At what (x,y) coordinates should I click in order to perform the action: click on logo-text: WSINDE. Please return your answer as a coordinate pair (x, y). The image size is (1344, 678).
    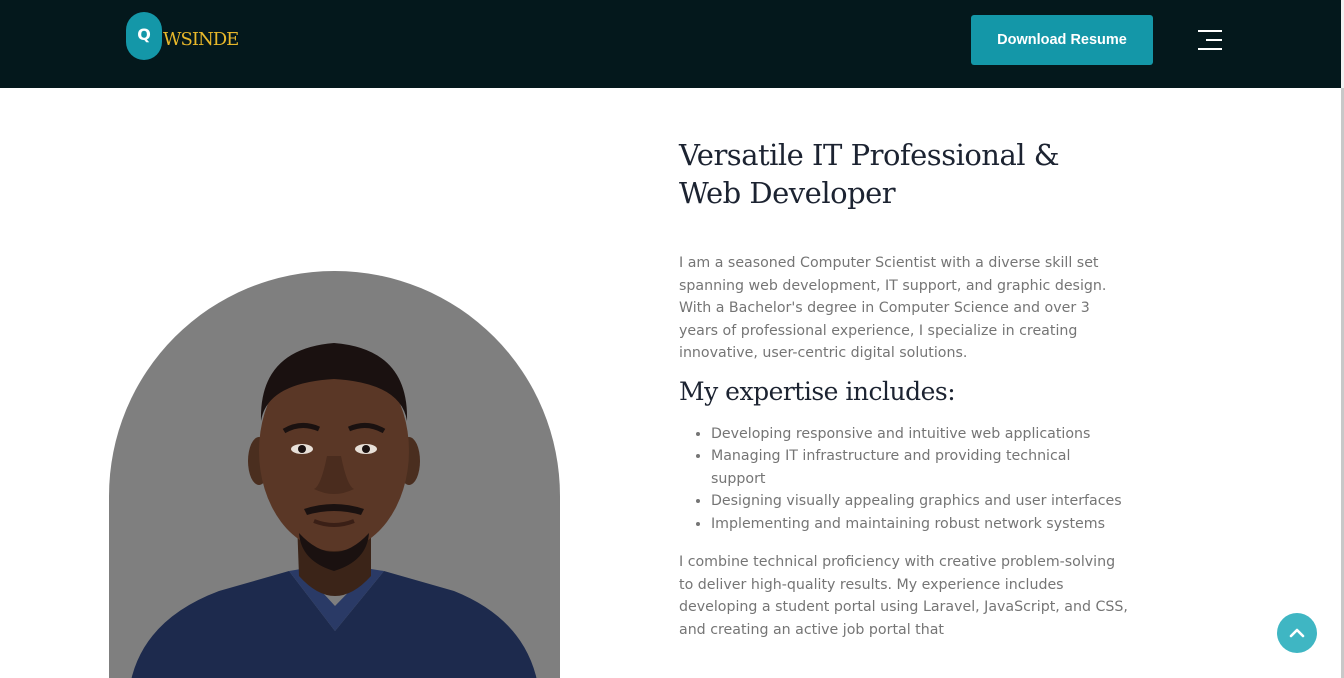
    Looking at the image, I should click on (201, 39).